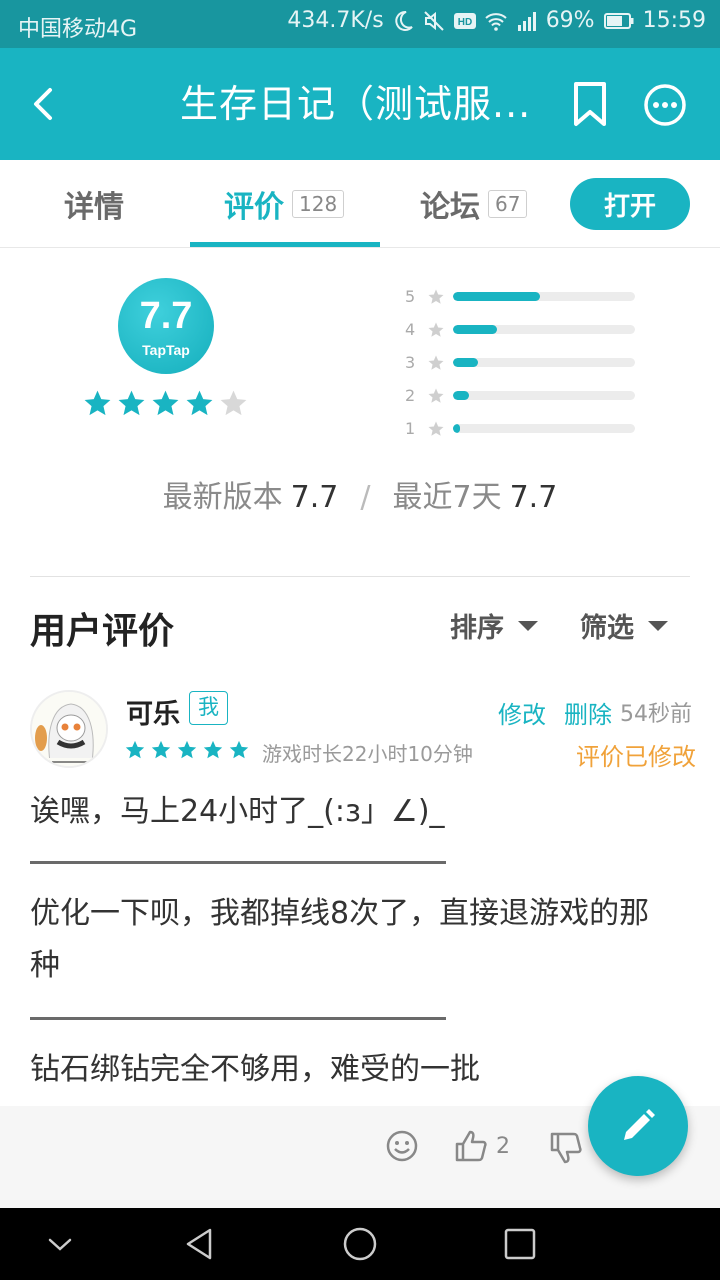  What do you see at coordinates (94, 207) in the screenshot?
I see `tab-label: 详情` at bounding box center [94, 207].